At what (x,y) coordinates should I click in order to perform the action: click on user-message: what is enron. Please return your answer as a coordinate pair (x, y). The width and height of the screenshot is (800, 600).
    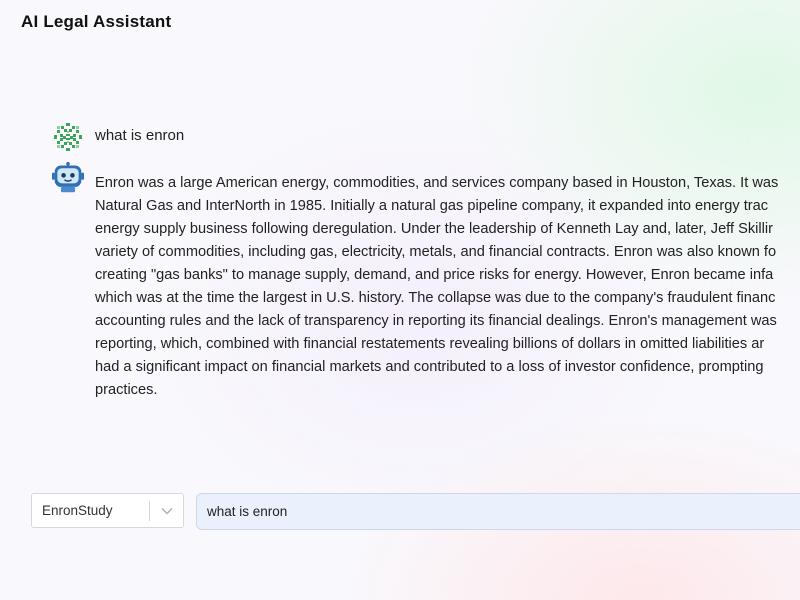
    Looking at the image, I should click on (426, 137).